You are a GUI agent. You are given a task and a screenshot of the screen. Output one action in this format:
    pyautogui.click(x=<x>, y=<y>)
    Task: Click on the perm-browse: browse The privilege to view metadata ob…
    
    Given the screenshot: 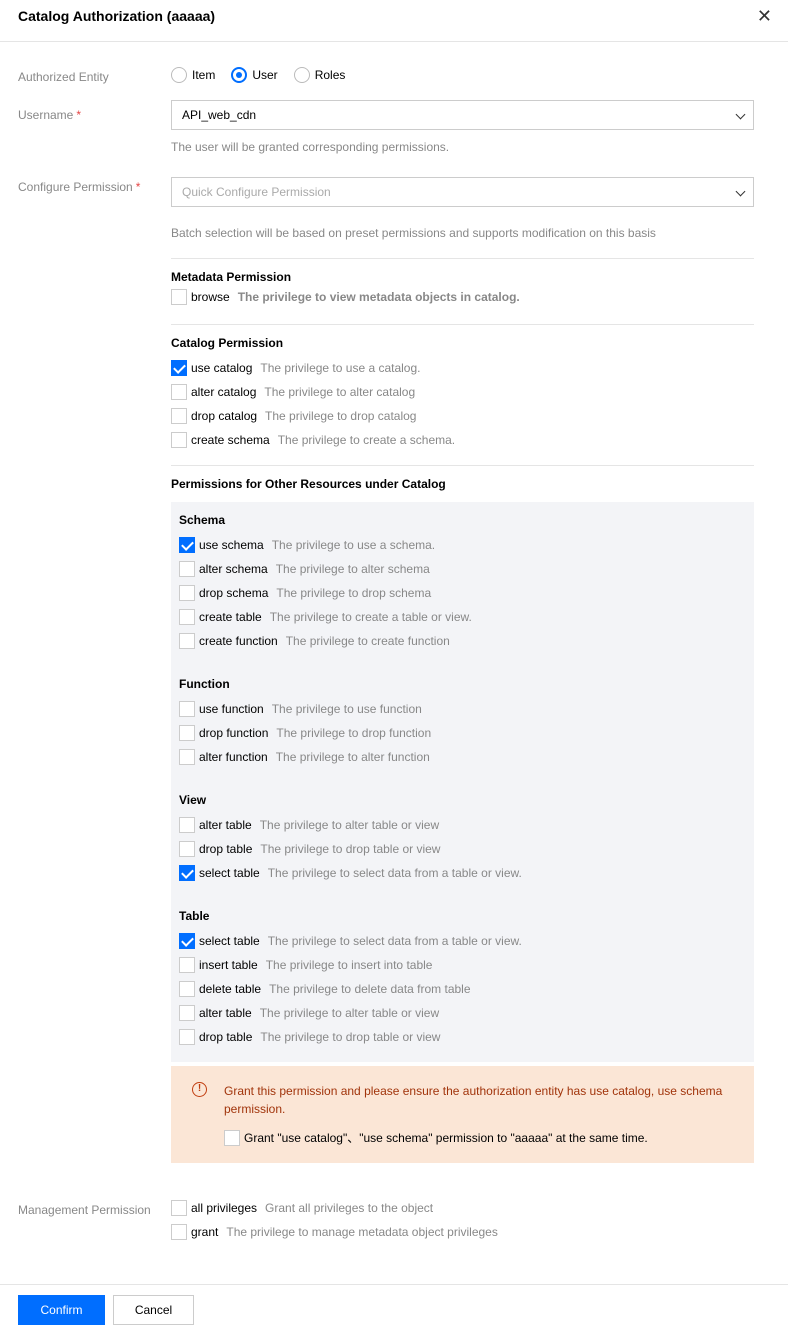 What is the action you would take?
    pyautogui.click(x=345, y=297)
    